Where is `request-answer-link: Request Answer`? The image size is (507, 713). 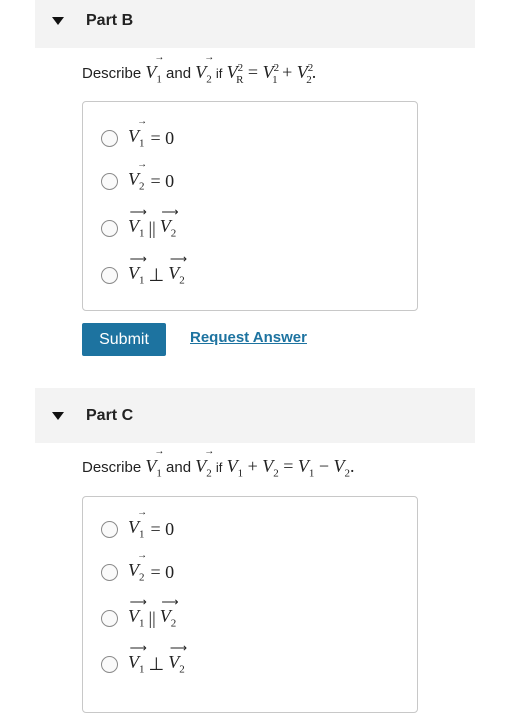
request-answer-link: Request Answer is located at coordinates (248, 337).